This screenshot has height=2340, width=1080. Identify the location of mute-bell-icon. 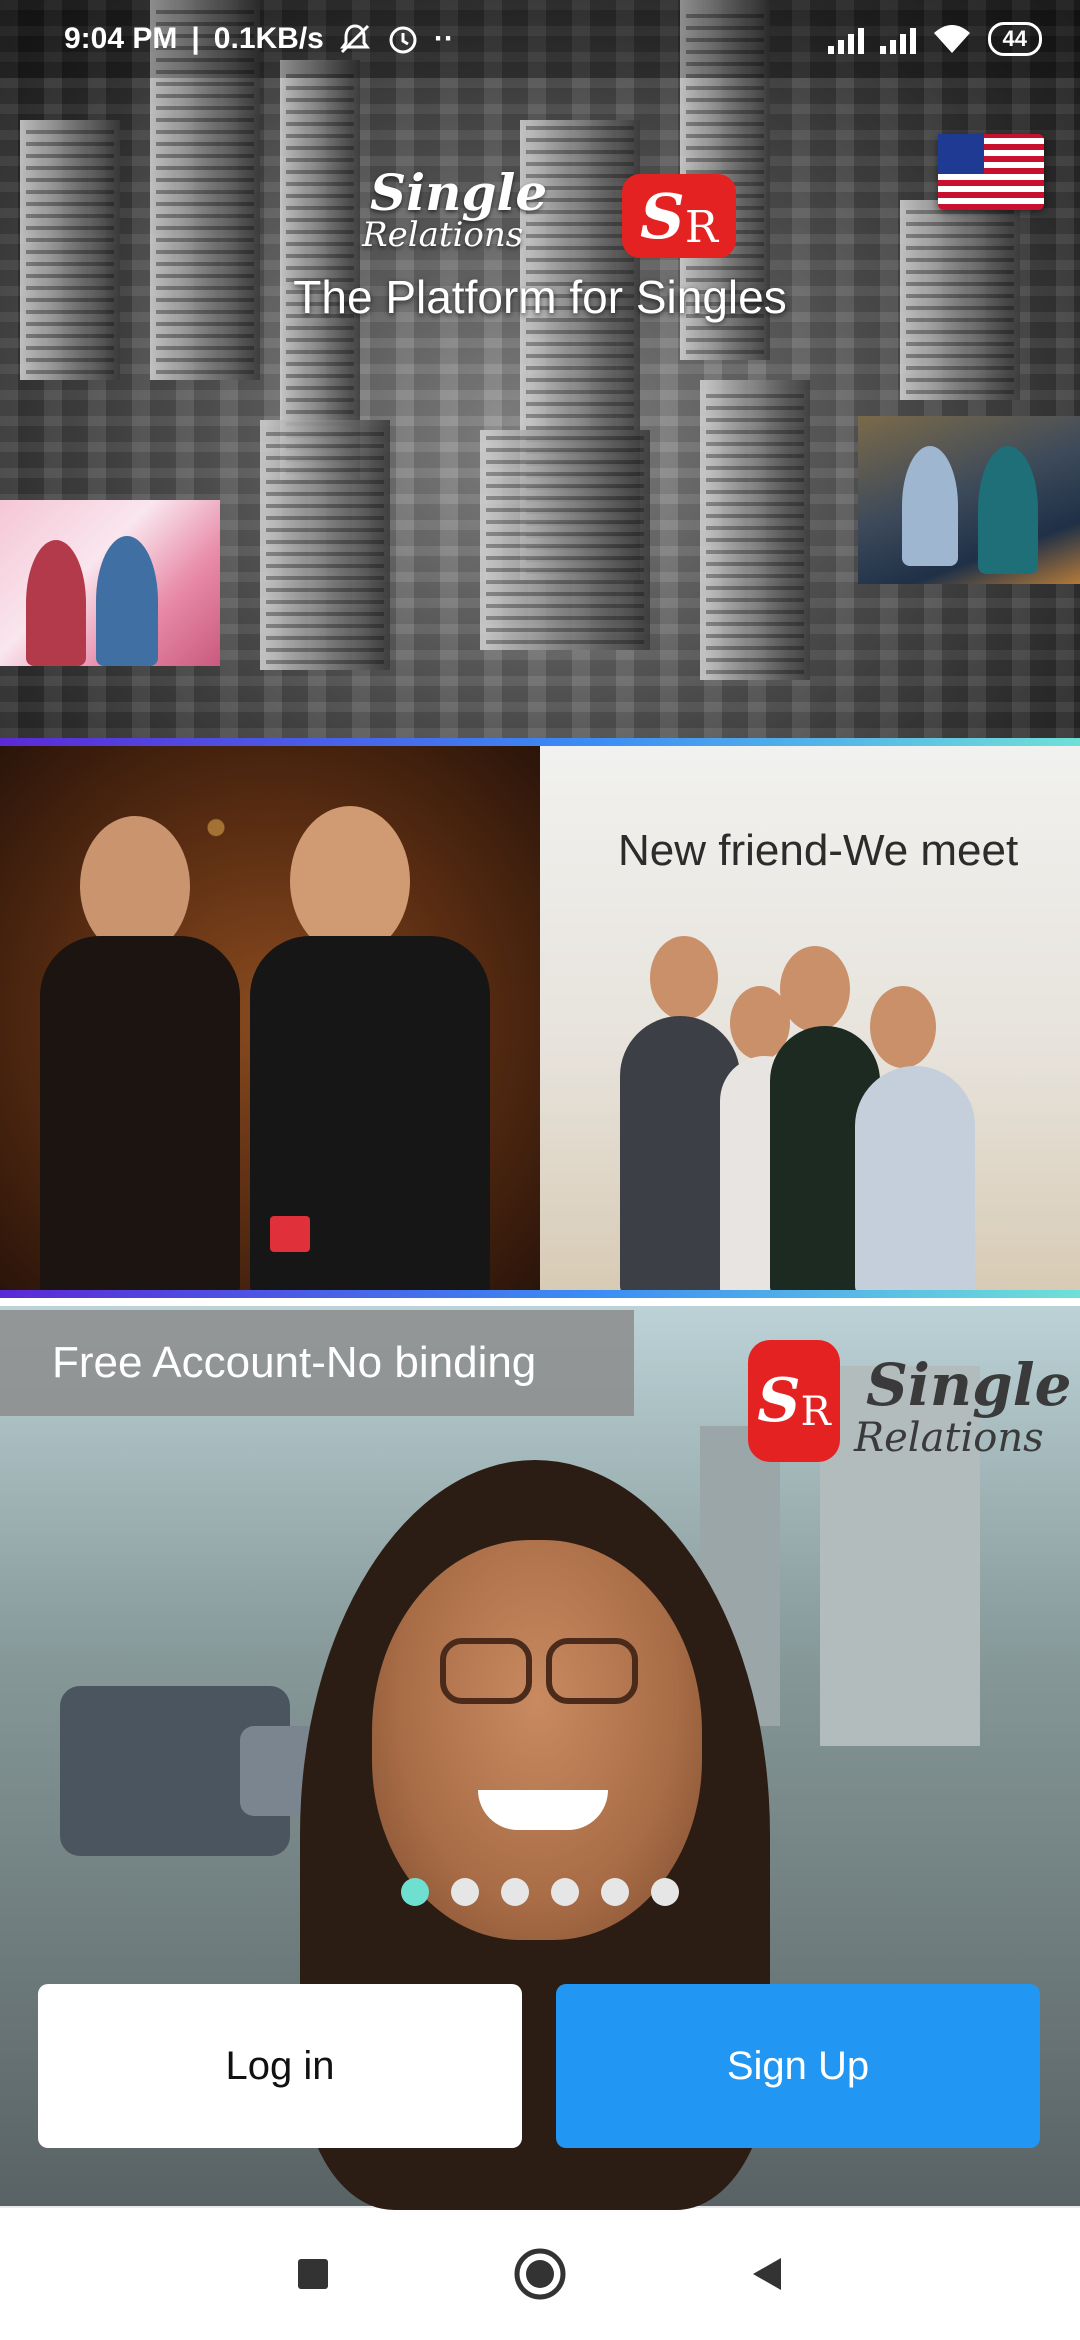
(354, 39).